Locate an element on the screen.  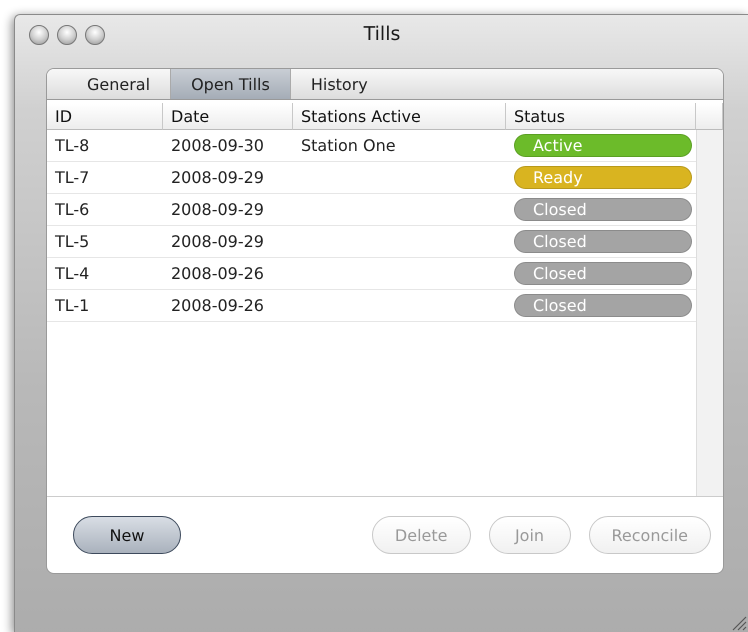
tab: Open Tills is located at coordinates (231, 84).